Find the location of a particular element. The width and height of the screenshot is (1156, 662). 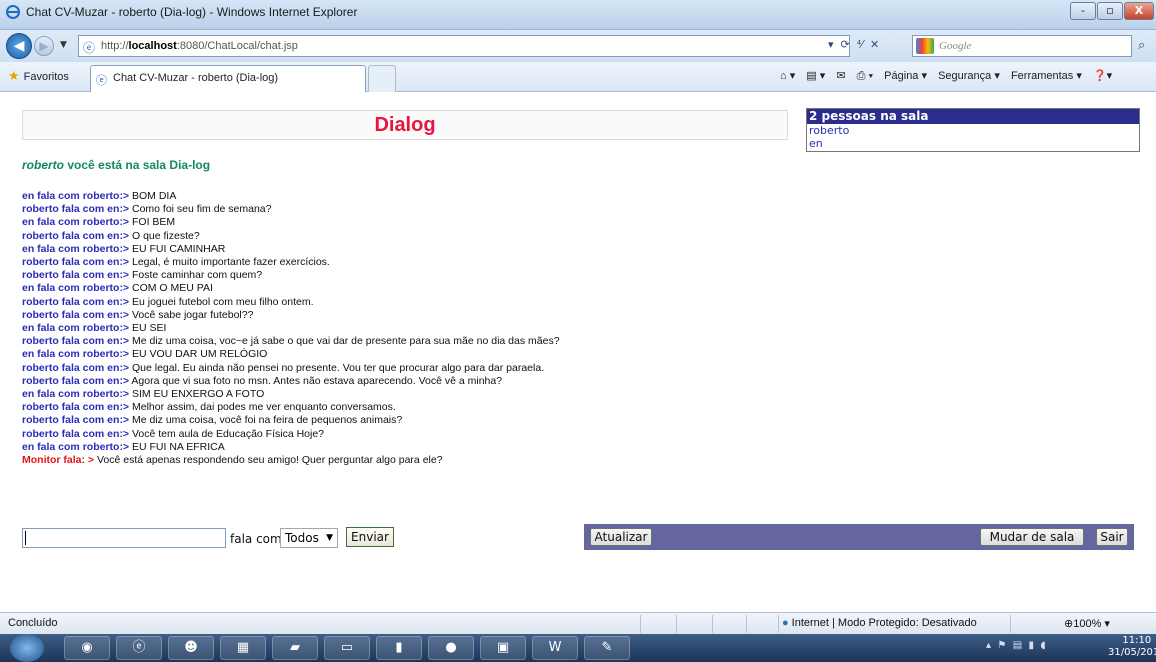

google-icon is located at coordinates (925, 46).